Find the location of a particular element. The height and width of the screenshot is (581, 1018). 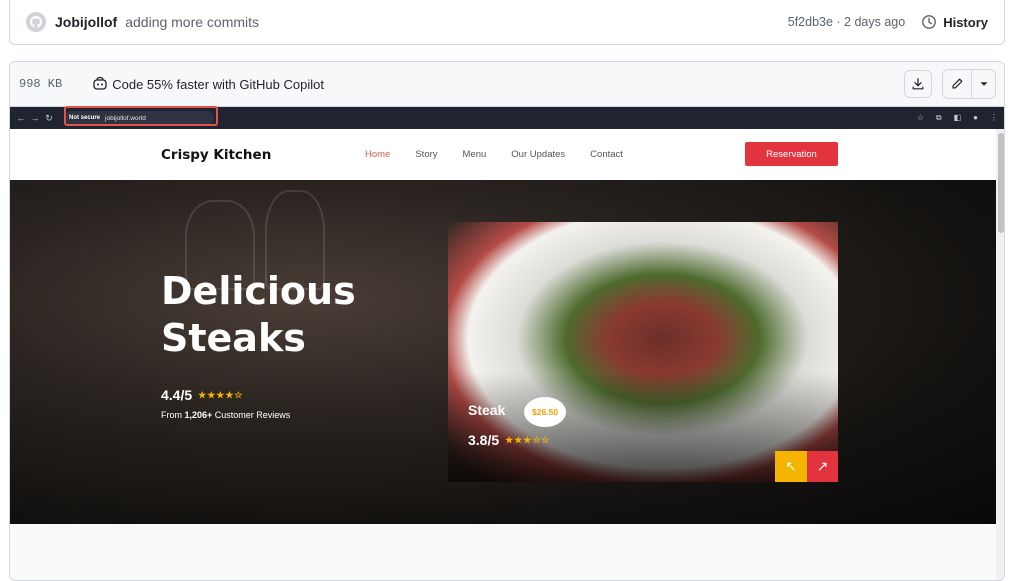

edit-split-button is located at coordinates (969, 84).